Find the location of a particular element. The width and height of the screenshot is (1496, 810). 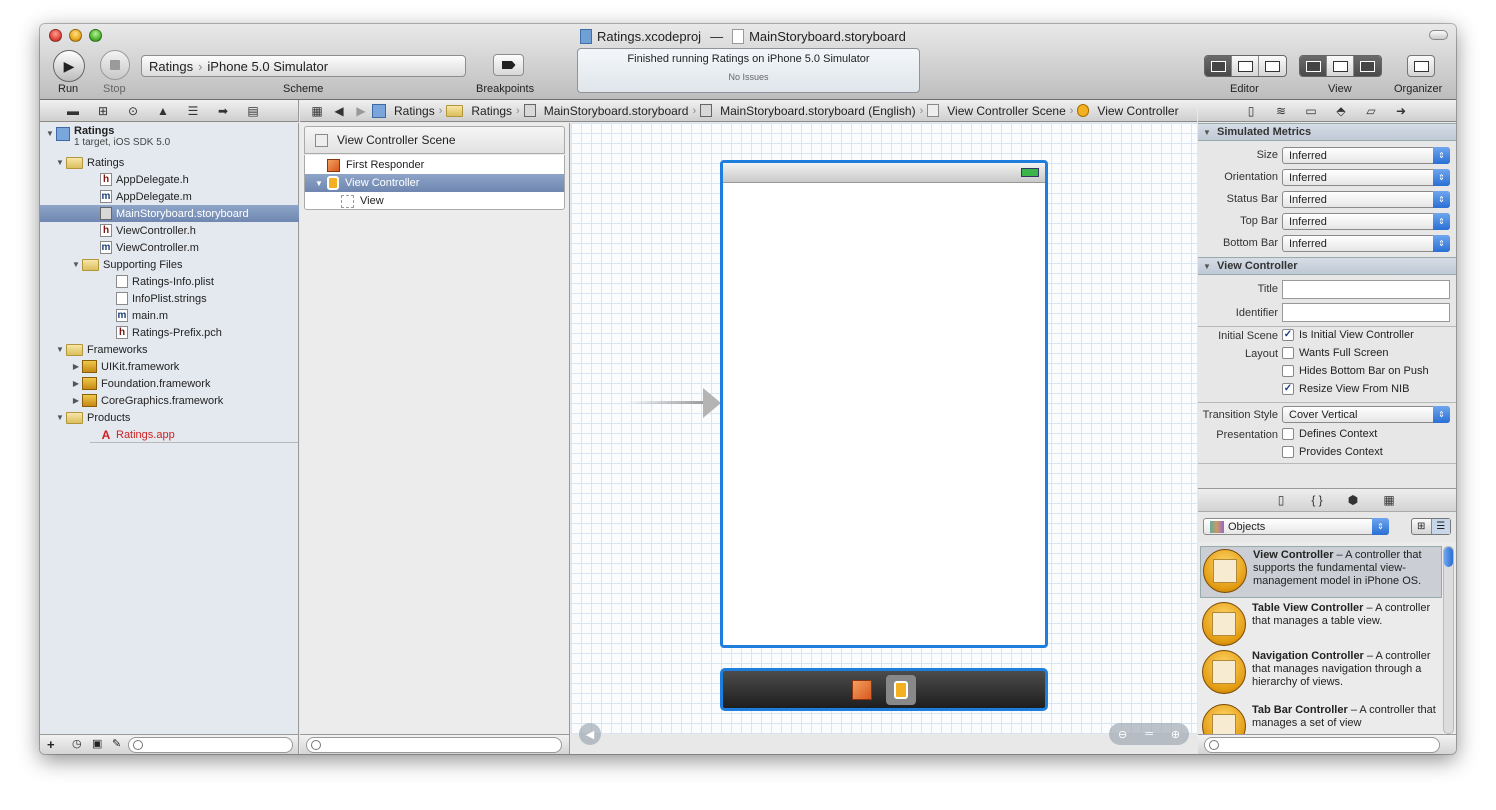

zoom-window-button is located at coordinates (95, 35).